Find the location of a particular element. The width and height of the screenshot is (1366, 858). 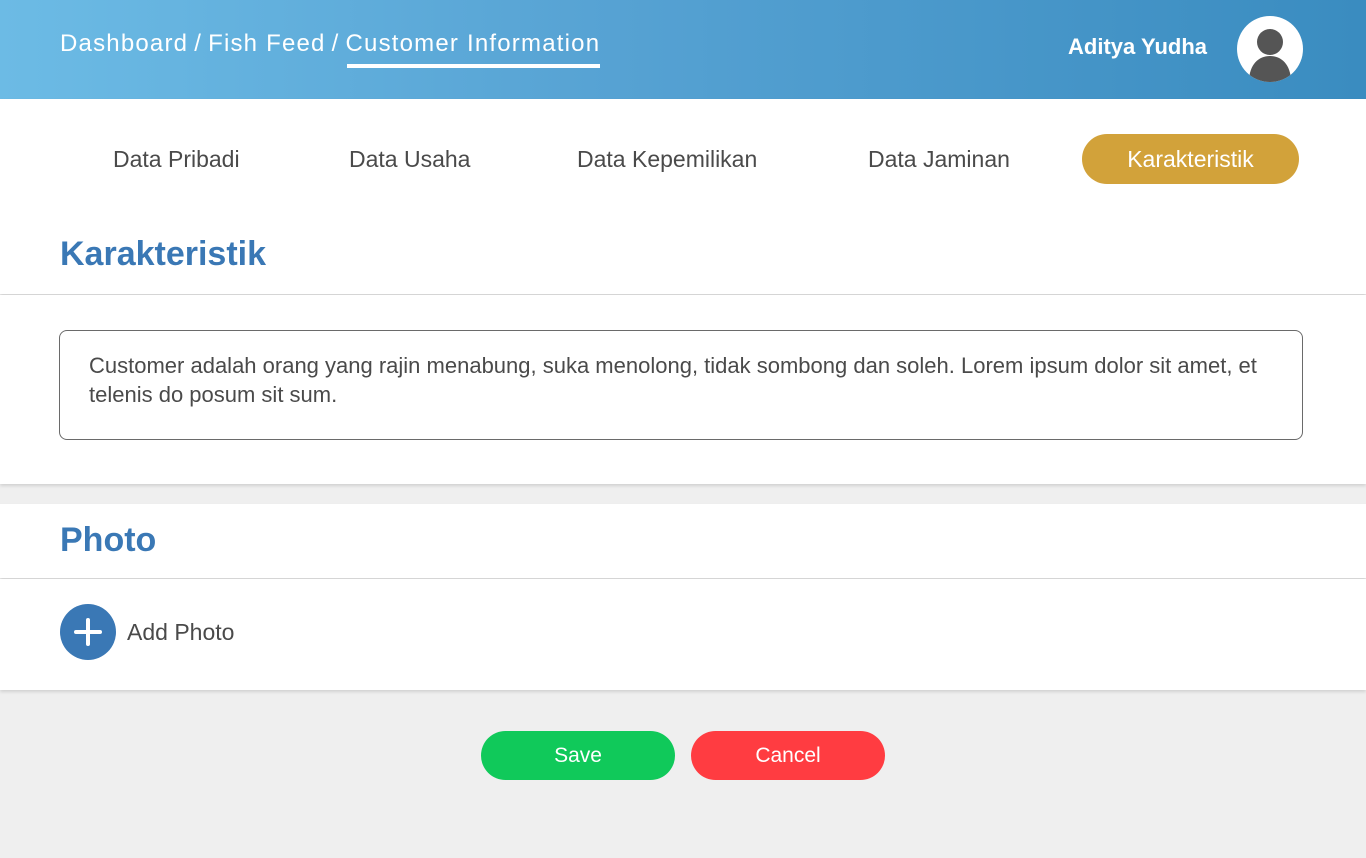

tab-data-kepemilikan: Data Kepemilikan is located at coordinates (667, 159).